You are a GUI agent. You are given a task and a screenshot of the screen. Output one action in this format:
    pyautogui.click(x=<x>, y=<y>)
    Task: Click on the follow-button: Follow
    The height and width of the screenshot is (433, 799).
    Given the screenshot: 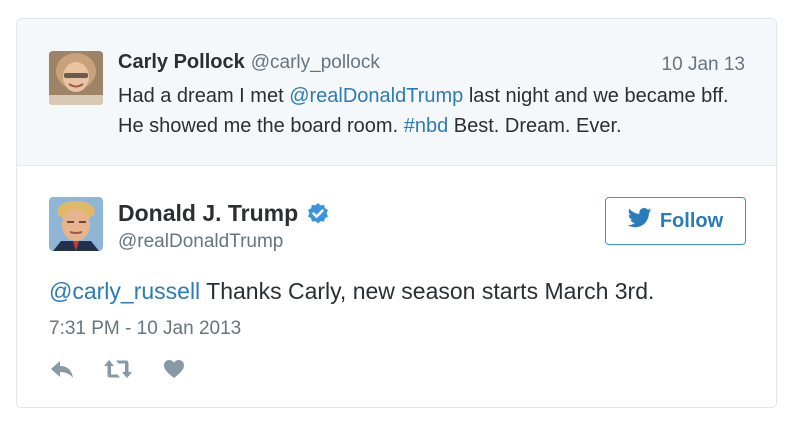 What is the action you would take?
    pyautogui.click(x=675, y=221)
    